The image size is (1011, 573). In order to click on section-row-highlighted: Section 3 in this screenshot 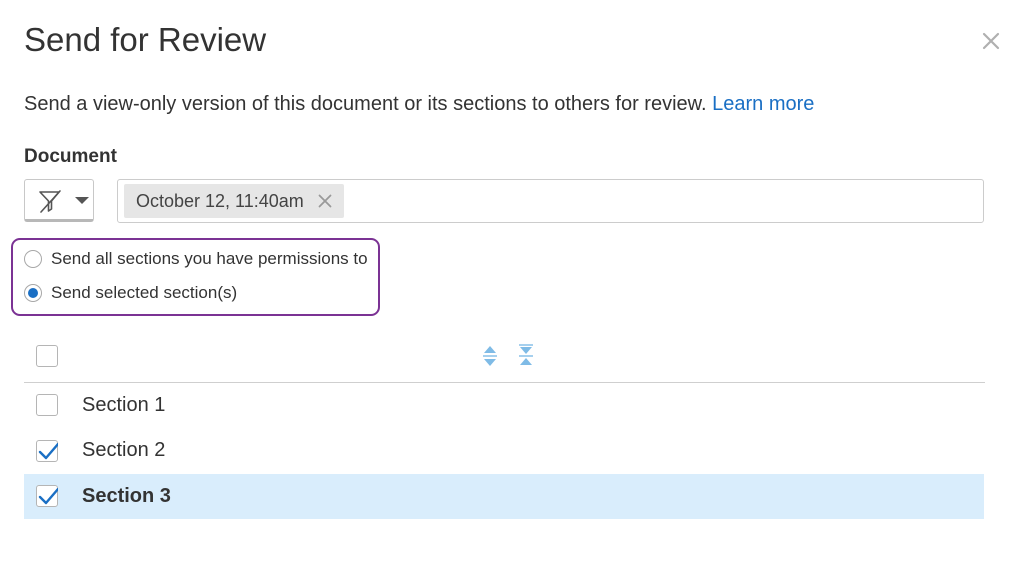, I will do `click(504, 496)`.